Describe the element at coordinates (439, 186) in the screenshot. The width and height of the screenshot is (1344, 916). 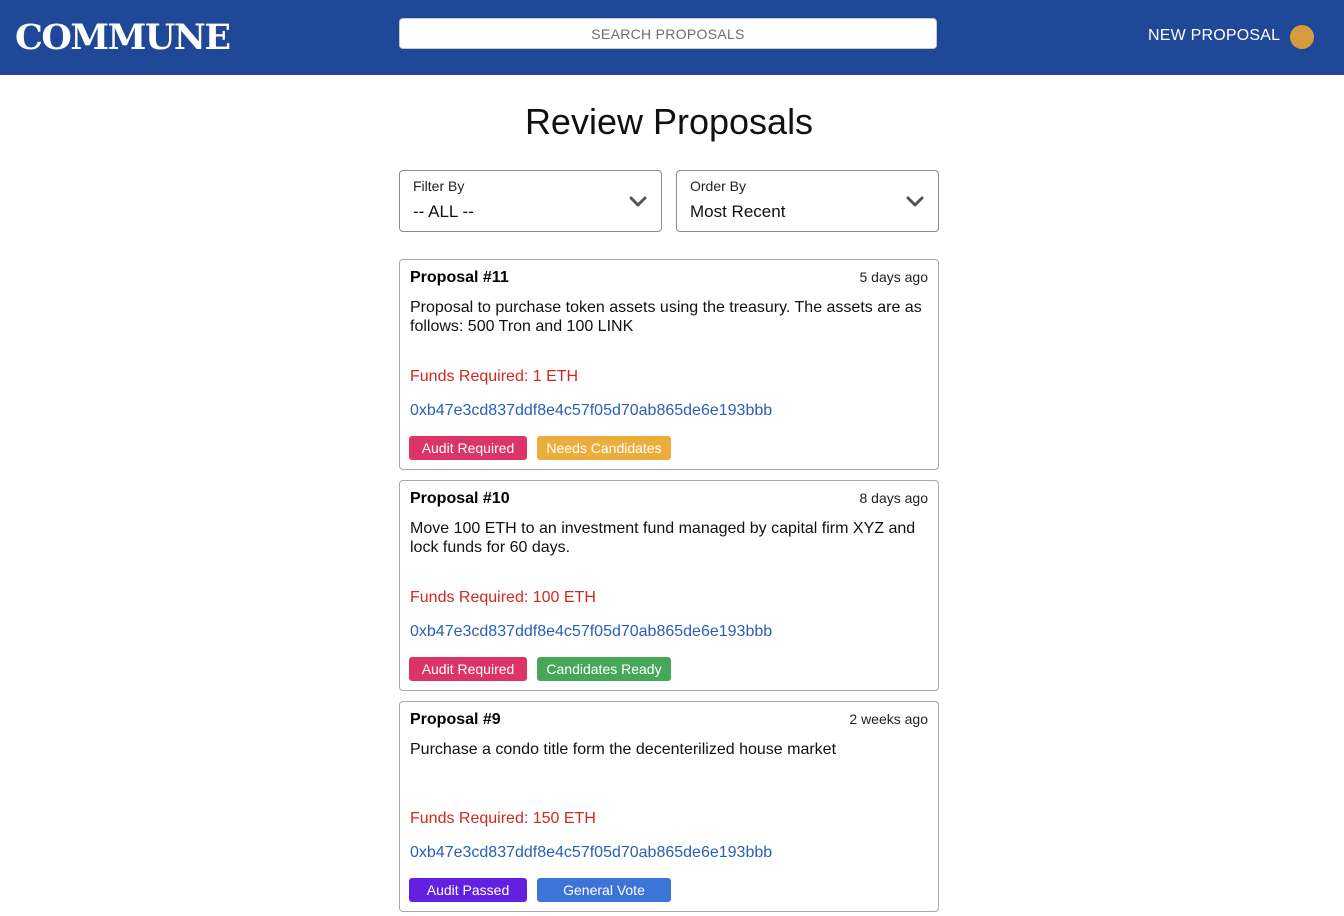
I see `filter-by-label: Filter By` at that location.